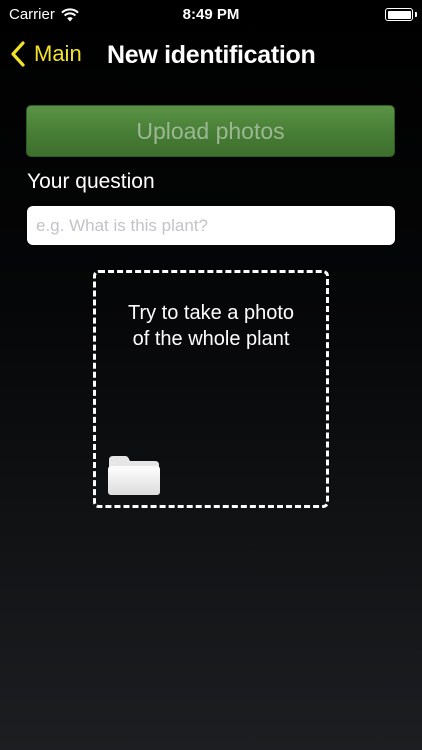 This screenshot has height=750, width=422. What do you see at coordinates (211, 326) in the screenshot?
I see `photo-hint: Try to take a photo of the whole plant` at bounding box center [211, 326].